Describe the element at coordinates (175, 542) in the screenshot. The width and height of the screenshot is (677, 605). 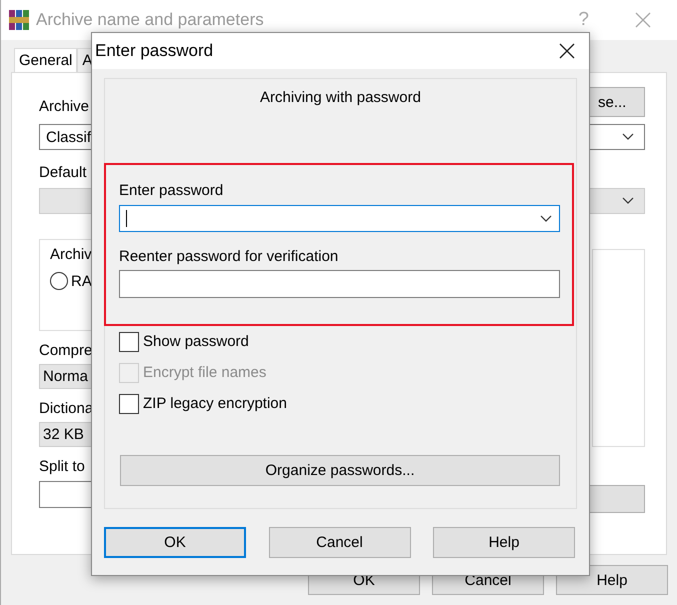
I see `dialog-button: OK` at that location.